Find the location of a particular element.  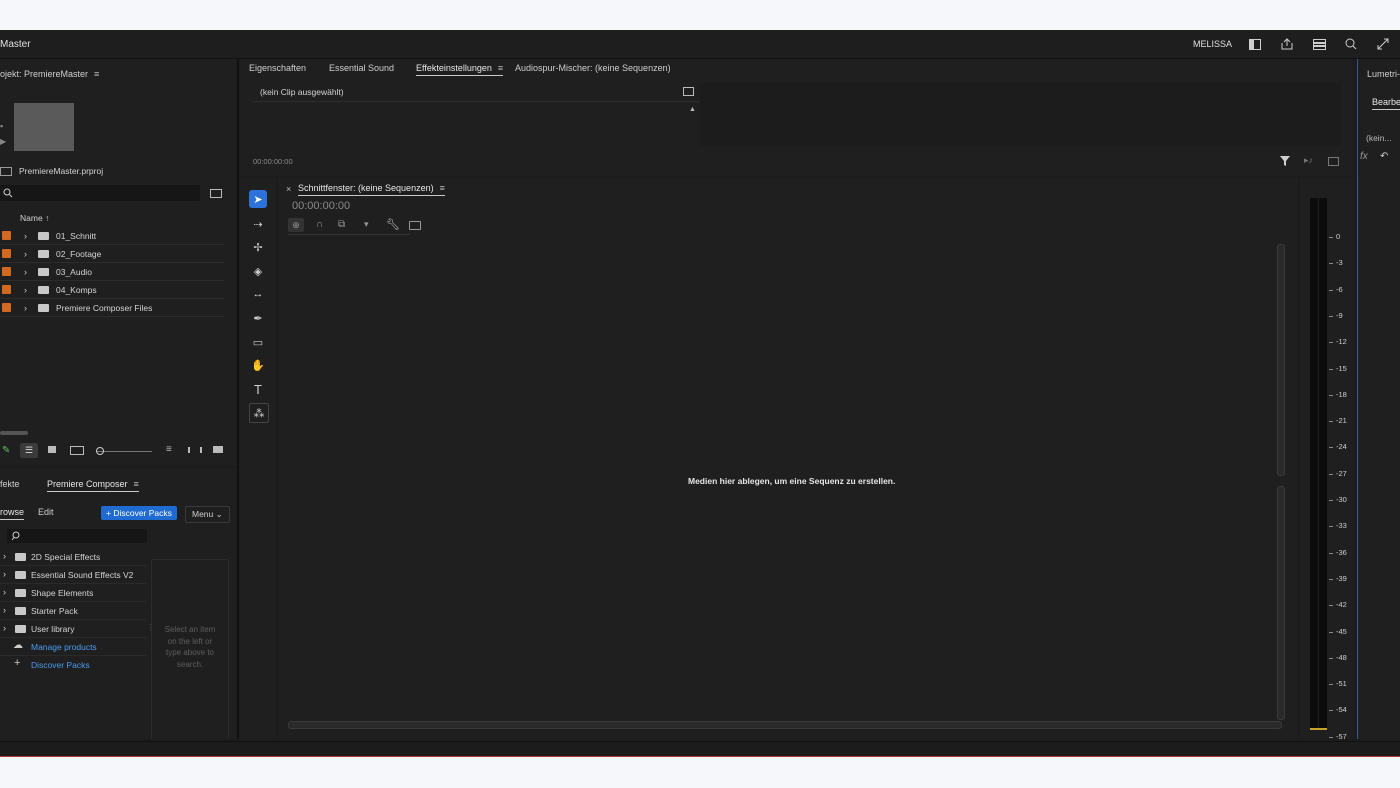

captions-icon is located at coordinates (415, 225).